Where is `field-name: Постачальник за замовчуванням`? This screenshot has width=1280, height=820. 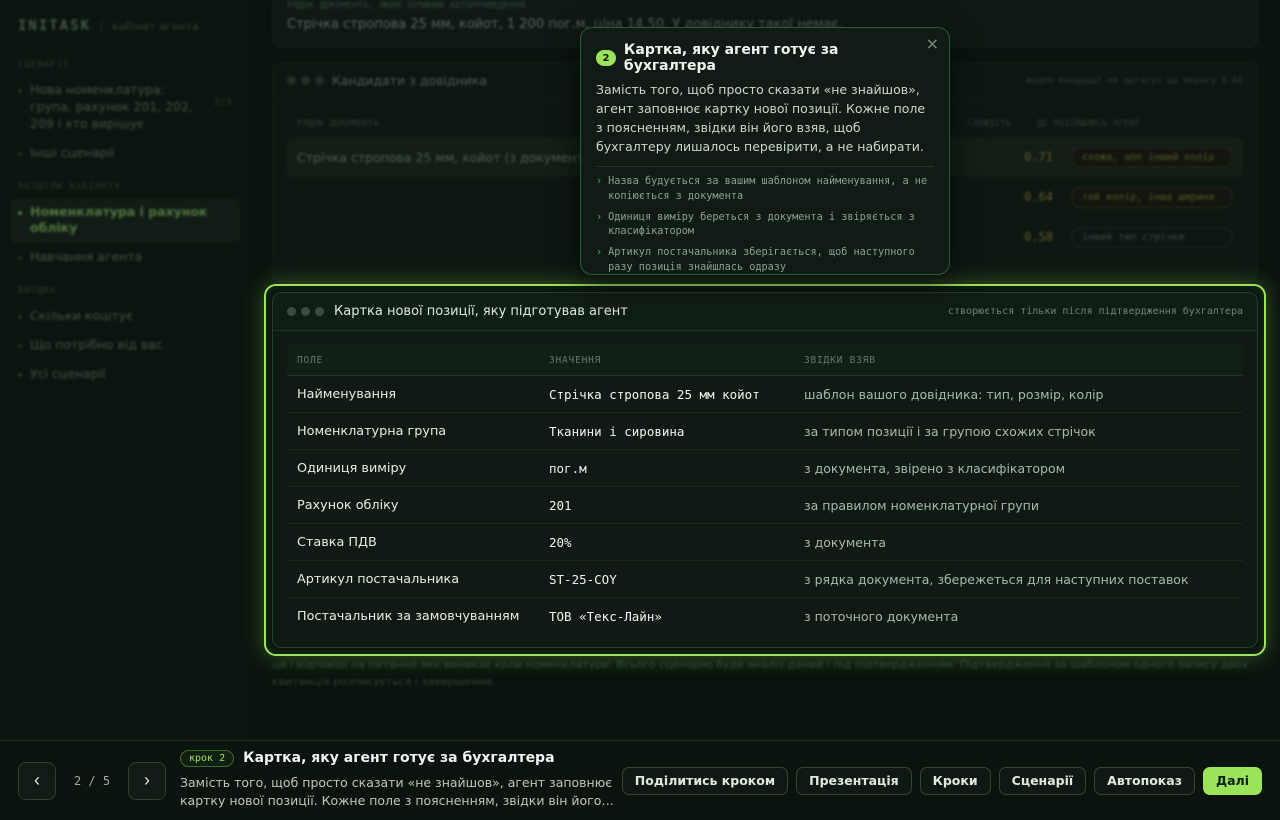 field-name: Постачальник за замовчуванням is located at coordinates (408, 616).